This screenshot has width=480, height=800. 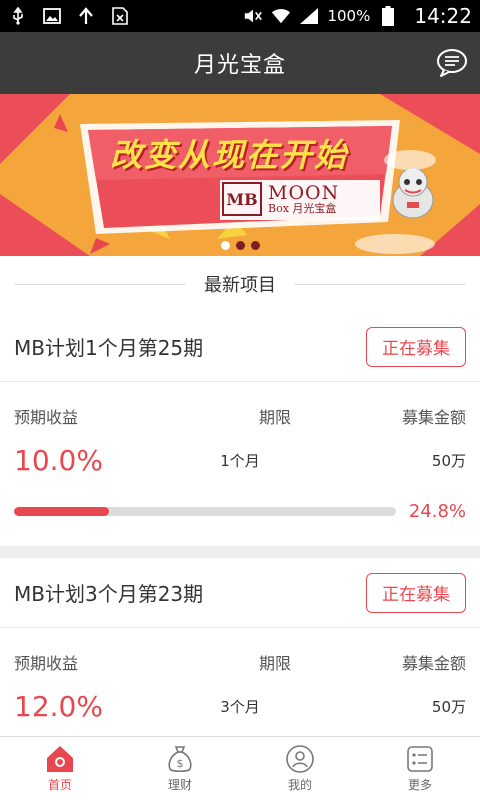 I want to click on term-value: 1个月, so click(x=240, y=461).